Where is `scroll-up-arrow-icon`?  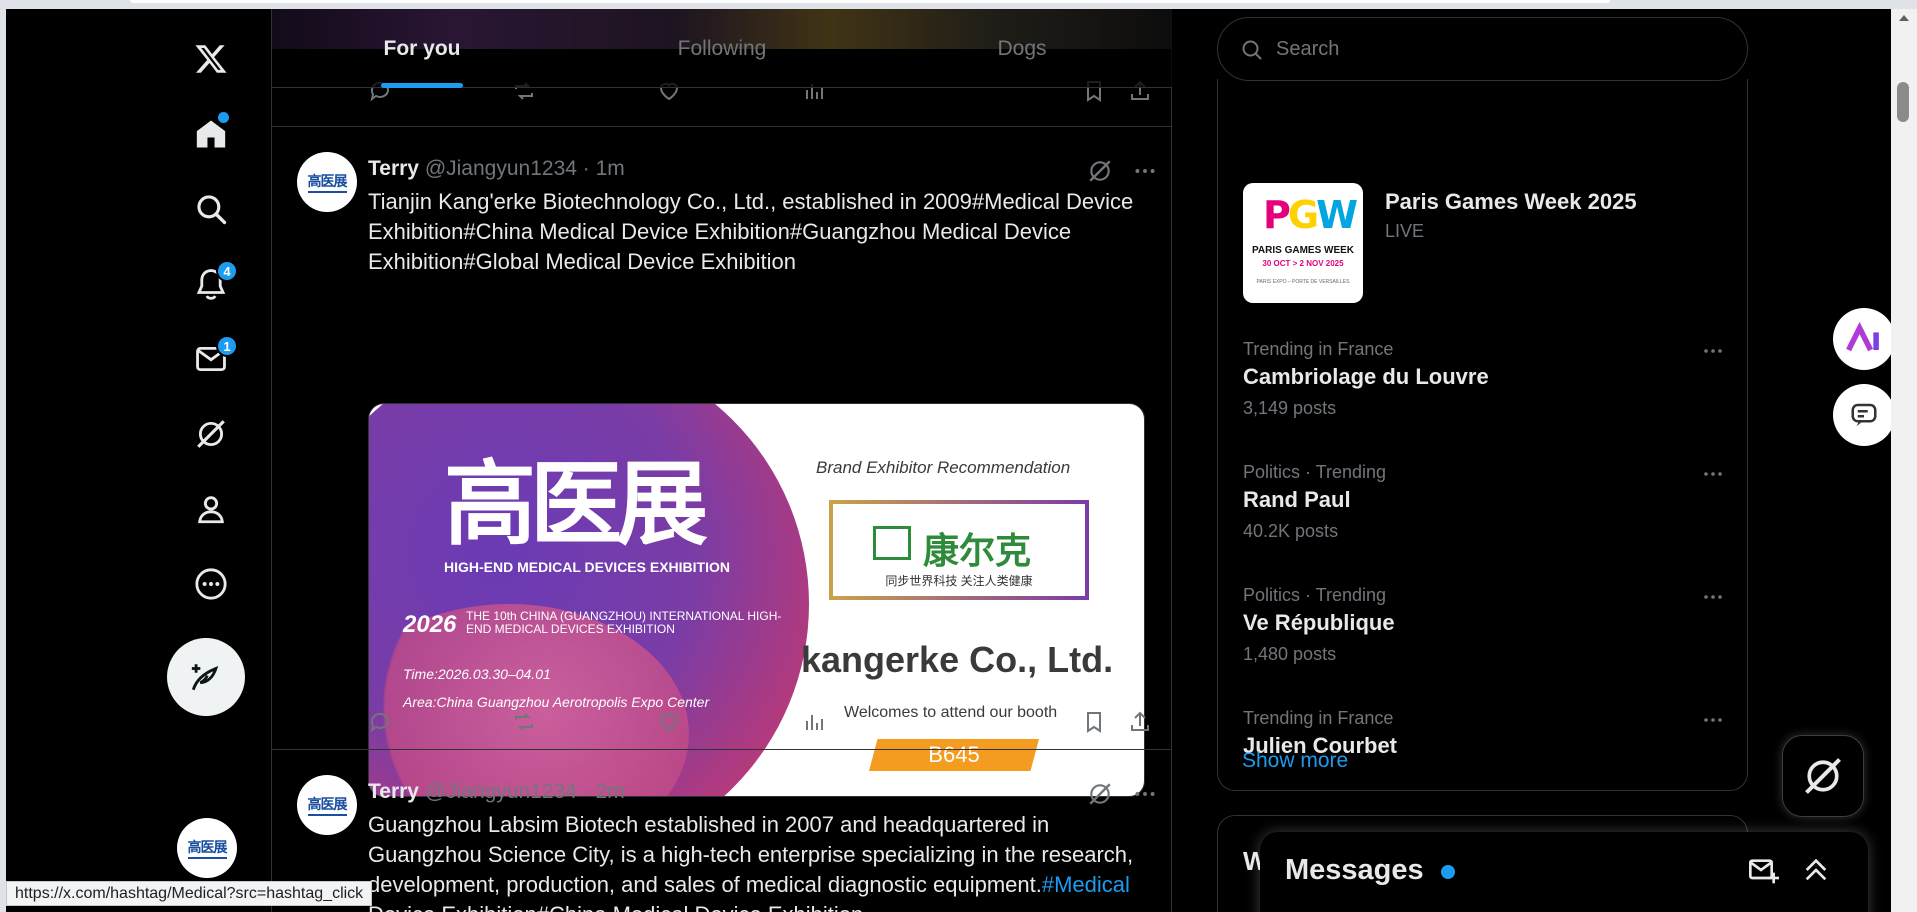 scroll-up-arrow-icon is located at coordinates (1904, 18).